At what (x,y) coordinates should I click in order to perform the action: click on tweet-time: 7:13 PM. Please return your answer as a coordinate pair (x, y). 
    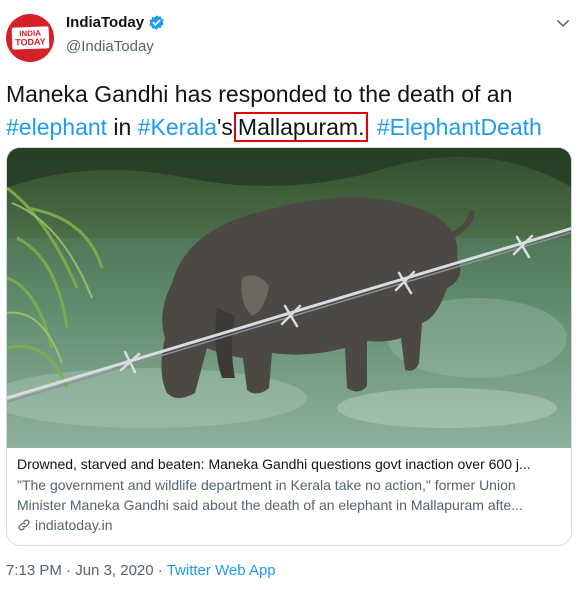
    Looking at the image, I should click on (34, 570).